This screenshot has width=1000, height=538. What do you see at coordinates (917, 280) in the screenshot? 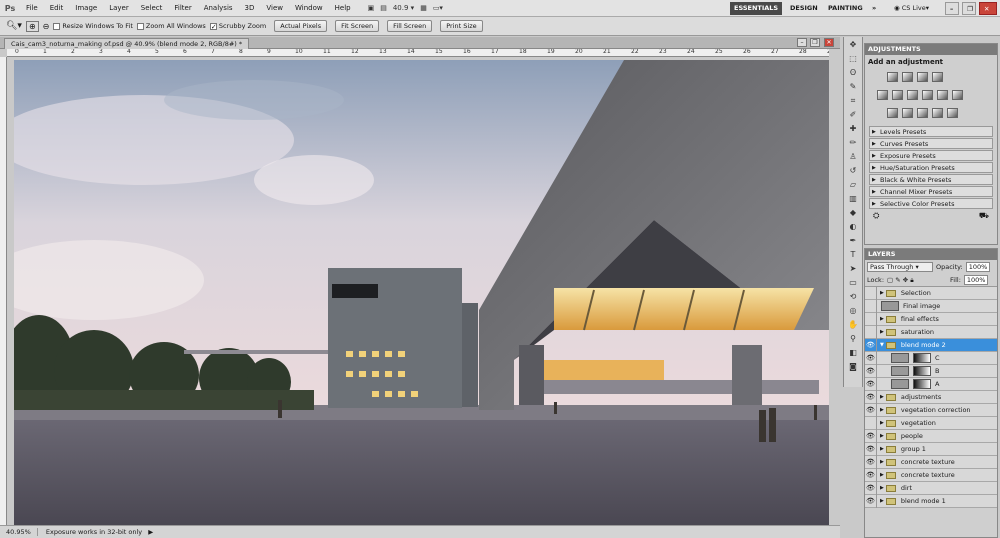
I see `lock-icons: ▢ ✎ ✥ 🔒︎` at bounding box center [917, 280].